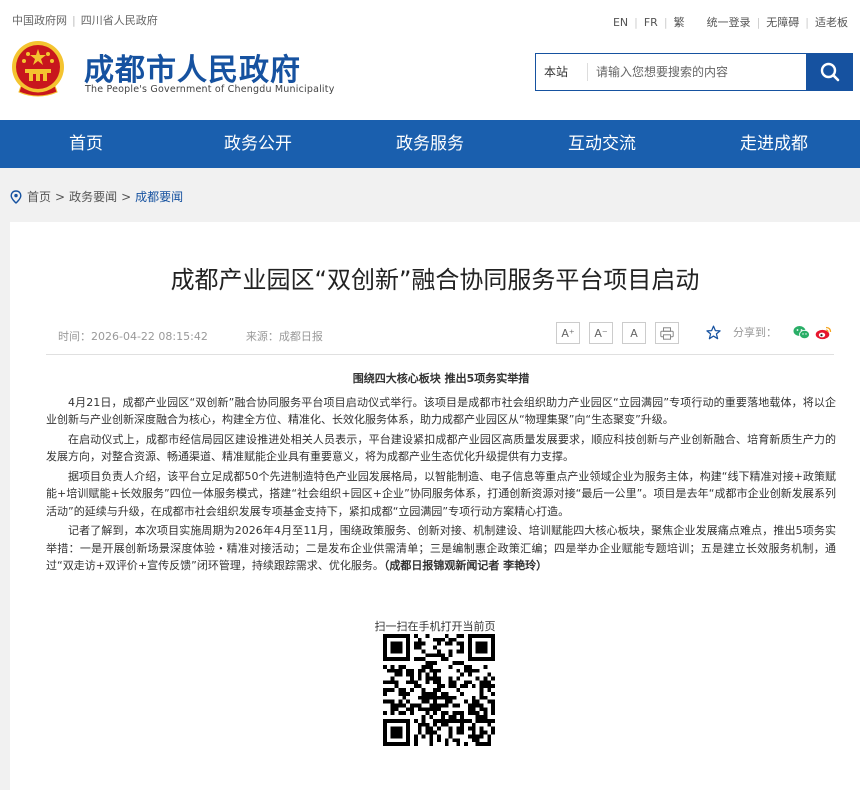 The image size is (860, 790). I want to click on breadcrumb-home: 首页, so click(39, 196).